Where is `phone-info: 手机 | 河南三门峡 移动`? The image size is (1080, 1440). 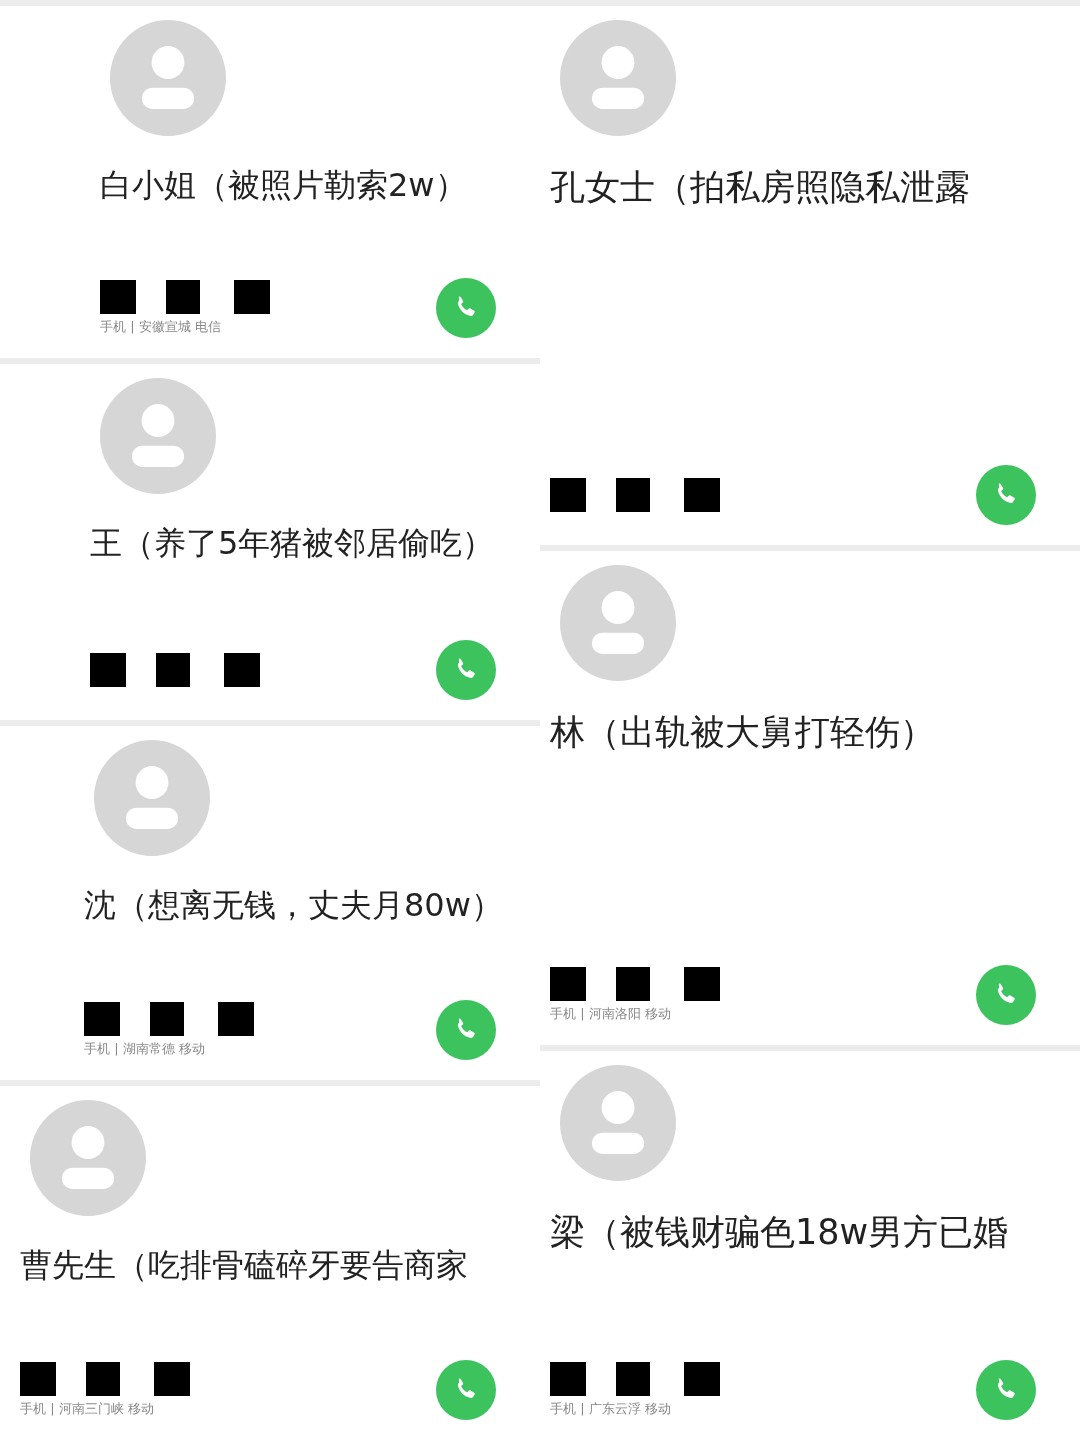
phone-info: 手机 | 河南三门峡 移动 is located at coordinates (87, 1409).